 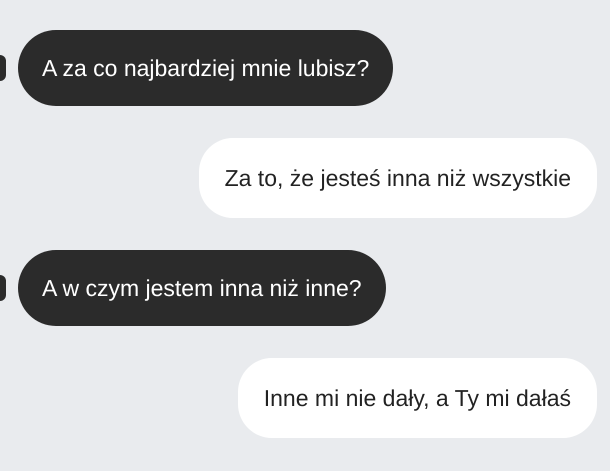 I want to click on message-bubble: Za to, że jesteś inna niż wszystkie, so click(x=397, y=178).